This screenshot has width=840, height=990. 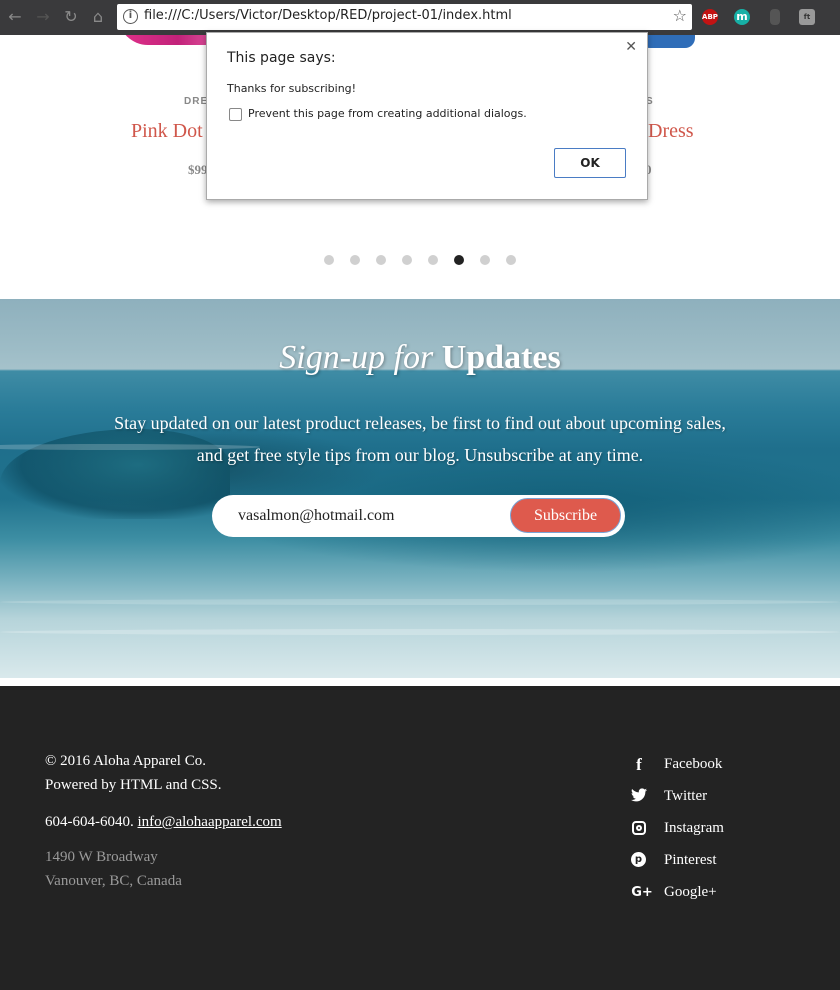 What do you see at coordinates (693, 764) in the screenshot?
I see `social-label-facebook: Facebook` at bounding box center [693, 764].